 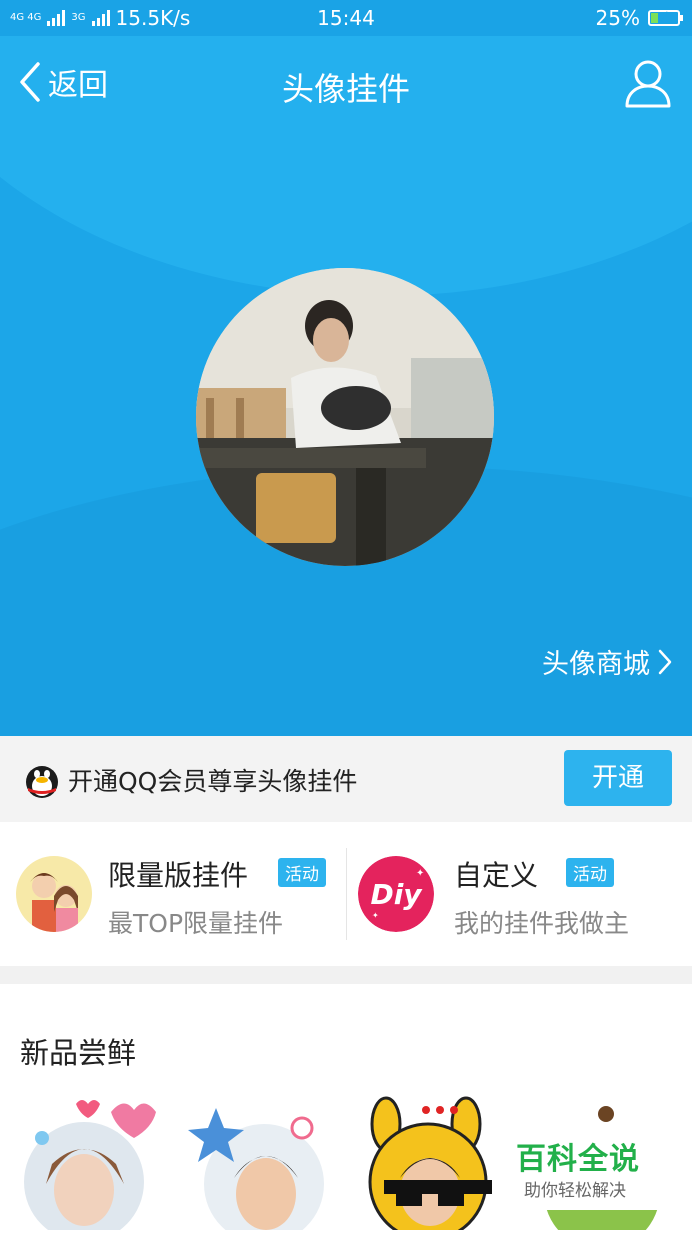 I want to click on limited-edition-subtitle: 最TOP限量挂件, so click(x=196, y=923).